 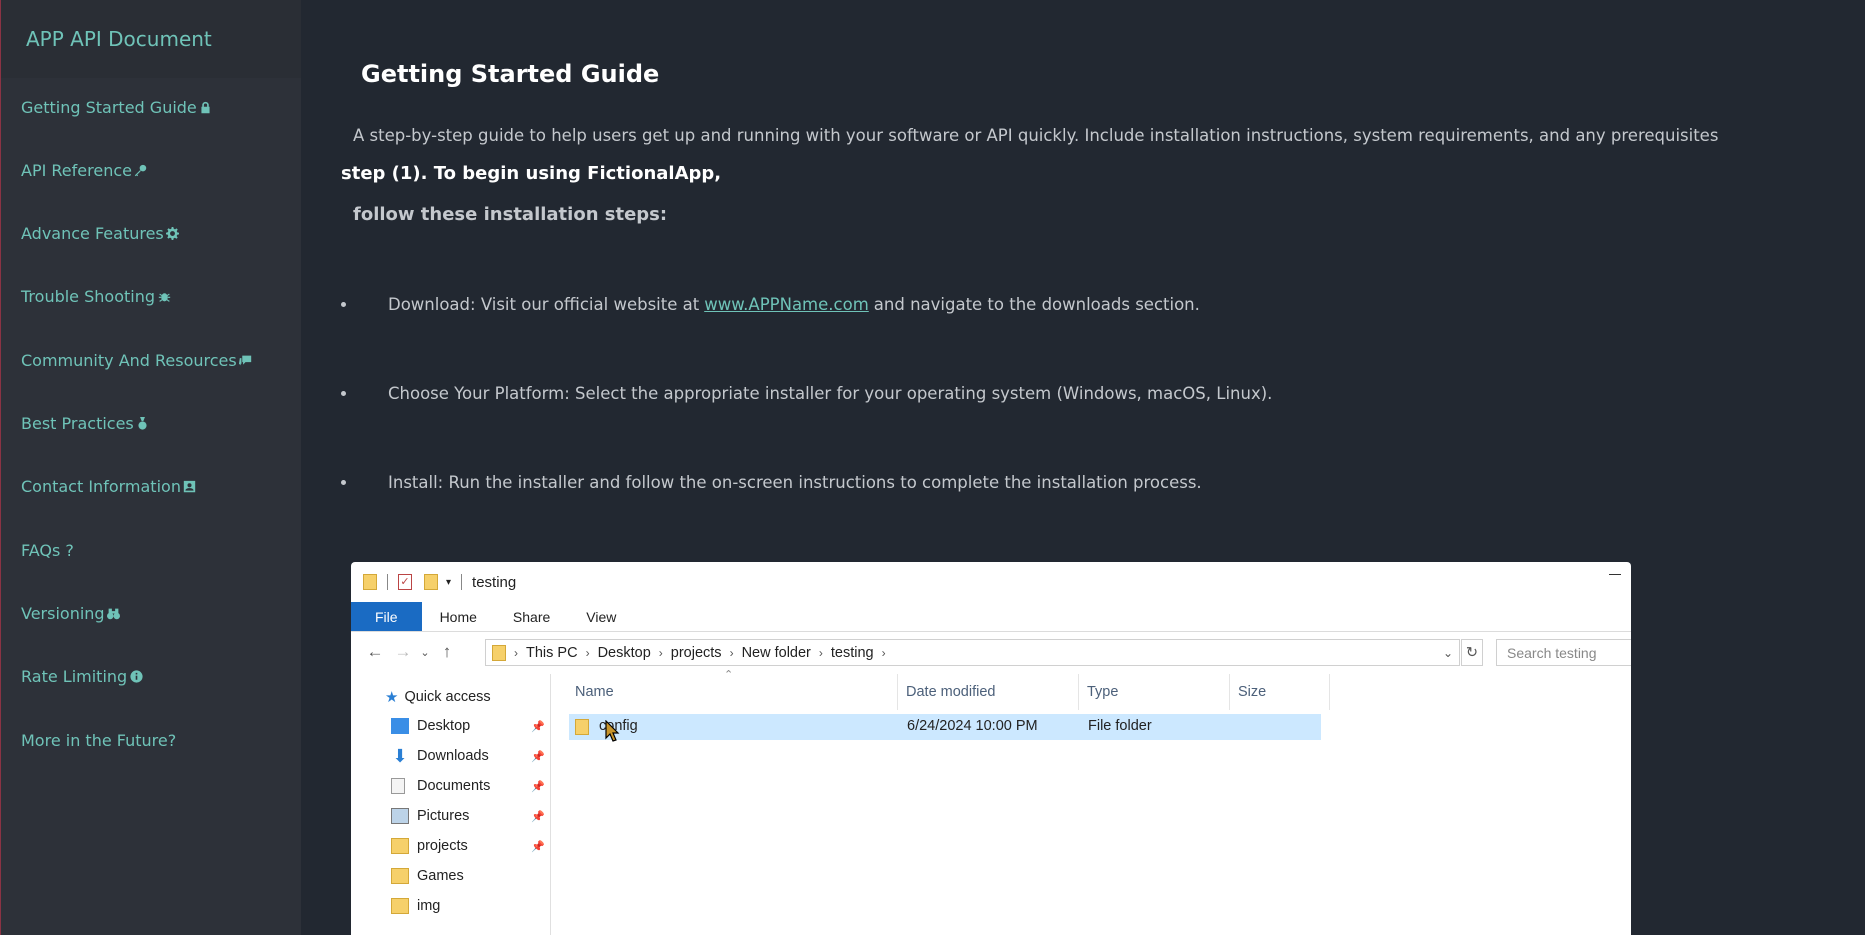 I want to click on nav-item-pictures: Pictures, so click(x=430, y=816).